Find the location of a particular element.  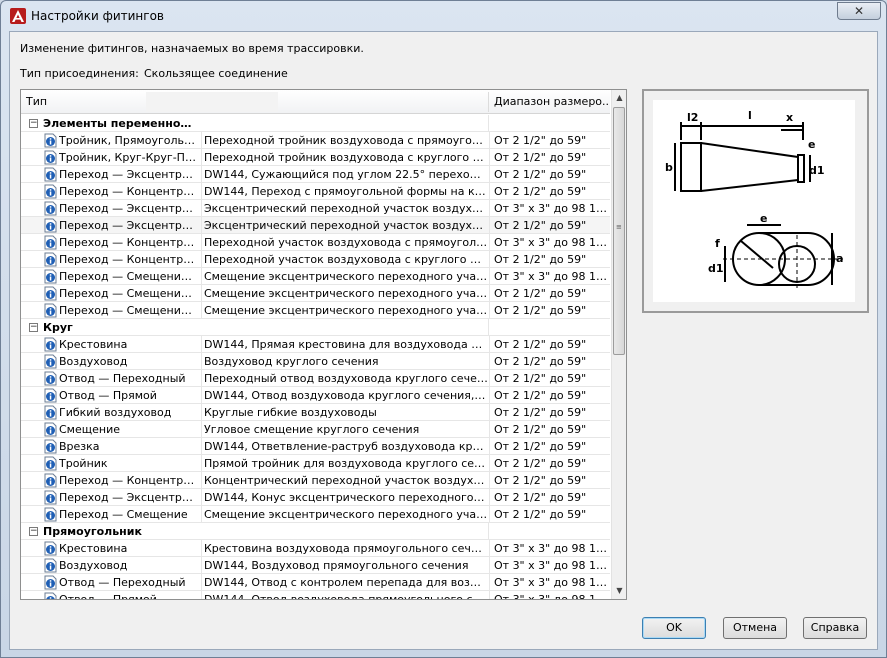

fitting-preview-panel: l2 l x e b d1 e f d1 a is located at coordinates (755, 201).